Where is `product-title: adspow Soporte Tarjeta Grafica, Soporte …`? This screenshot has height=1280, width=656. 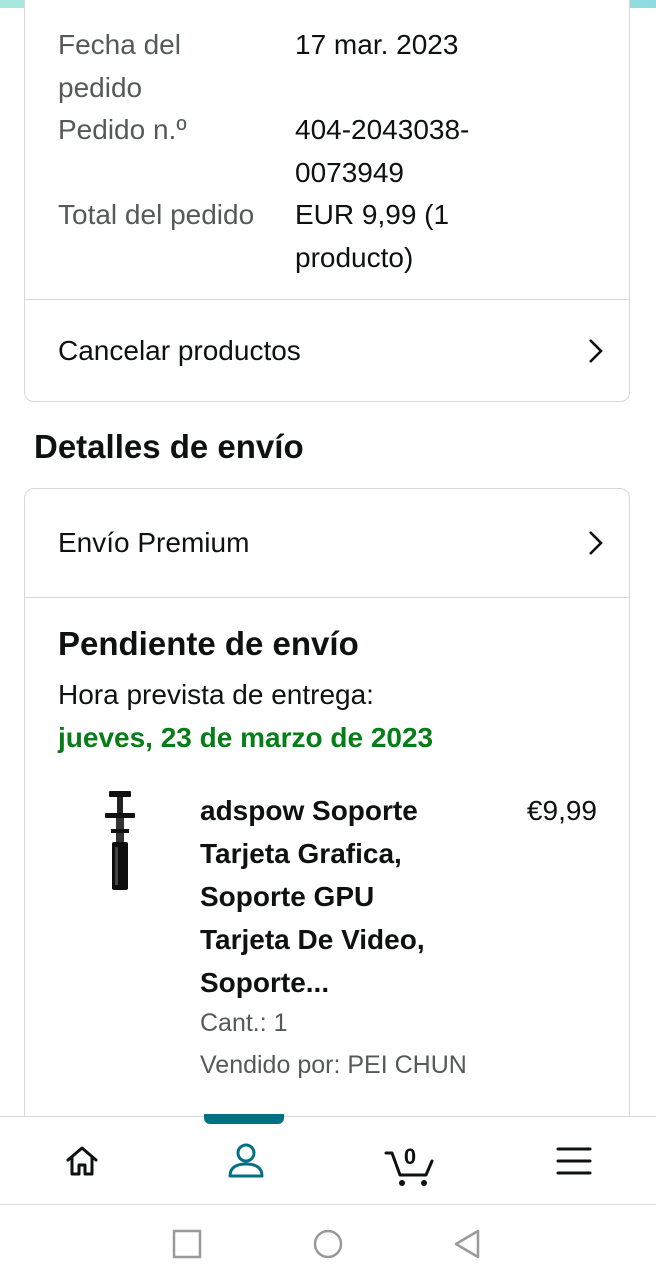 product-title: adspow Soporte Tarjeta Grafica, Soporte … is located at coordinates (335, 896).